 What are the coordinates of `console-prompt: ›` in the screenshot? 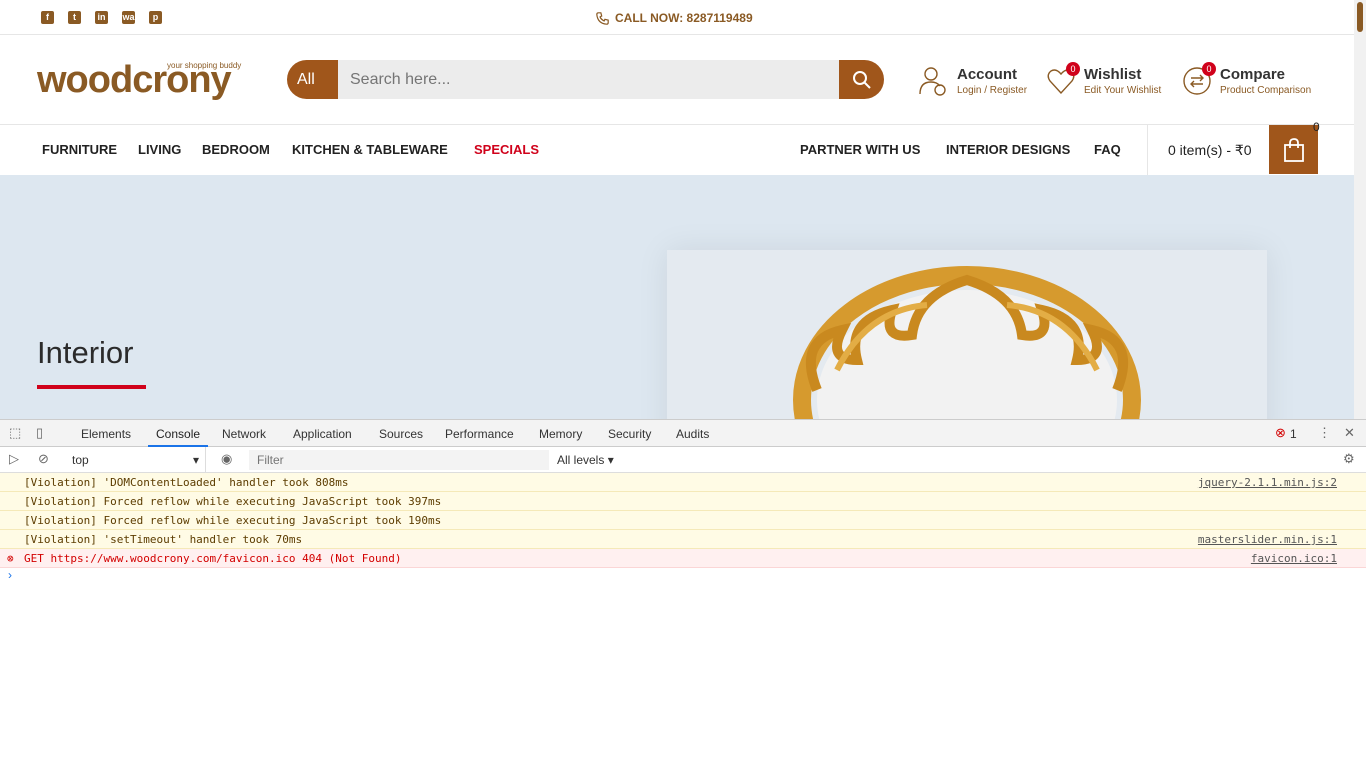 It's located at (683, 577).